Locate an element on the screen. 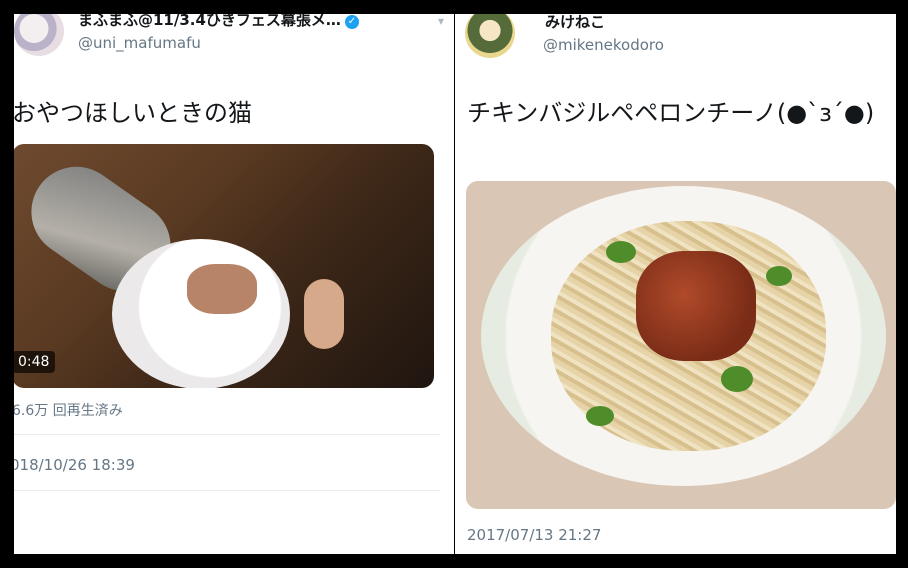 The image size is (908, 568). user-handle: @uni_mafumafu is located at coordinates (139, 43).